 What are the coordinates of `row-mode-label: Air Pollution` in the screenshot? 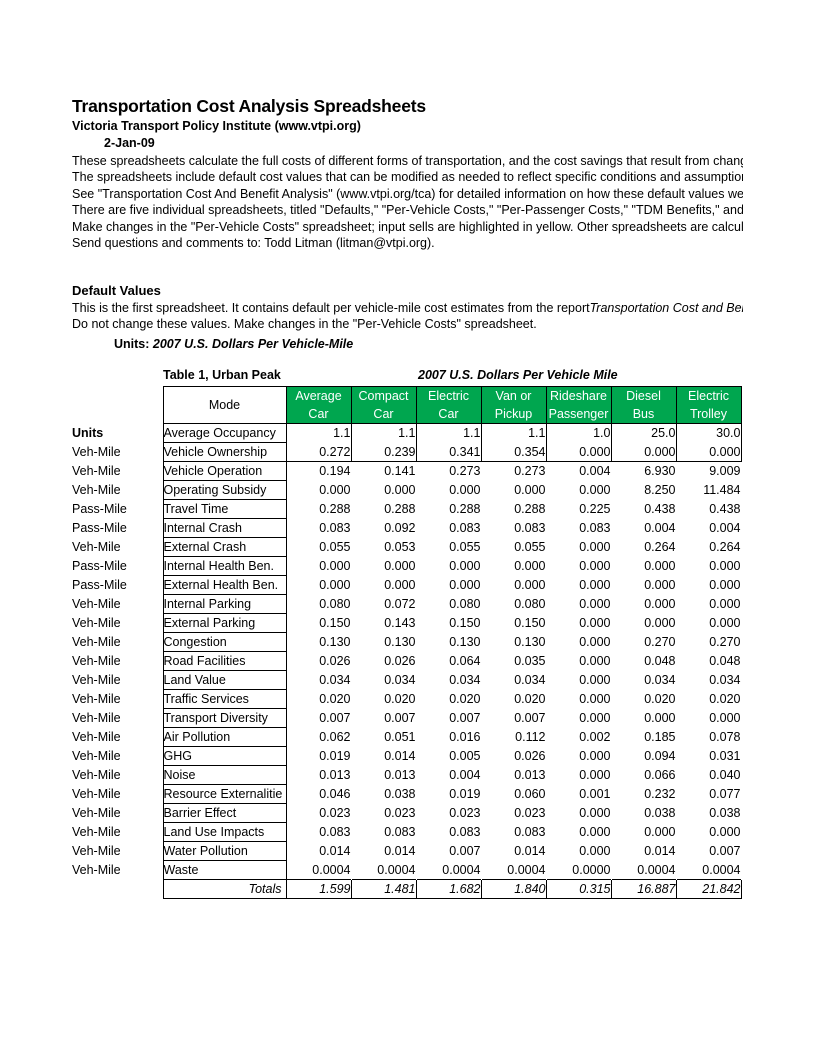 It's located at (224, 737).